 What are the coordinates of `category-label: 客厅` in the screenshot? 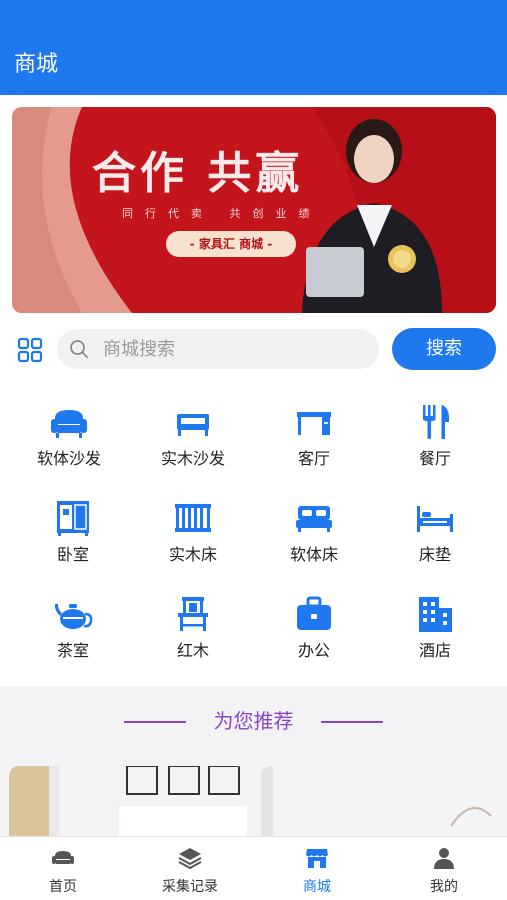 It's located at (313, 458).